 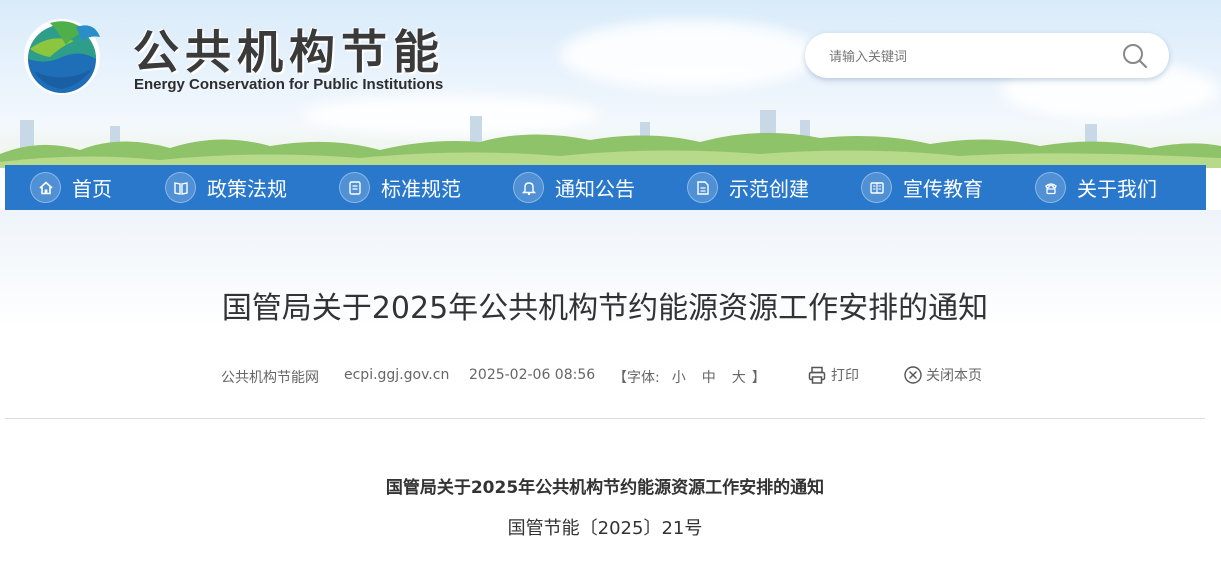 What do you see at coordinates (1117, 189) in the screenshot?
I see `nav-label: 关于我们` at bounding box center [1117, 189].